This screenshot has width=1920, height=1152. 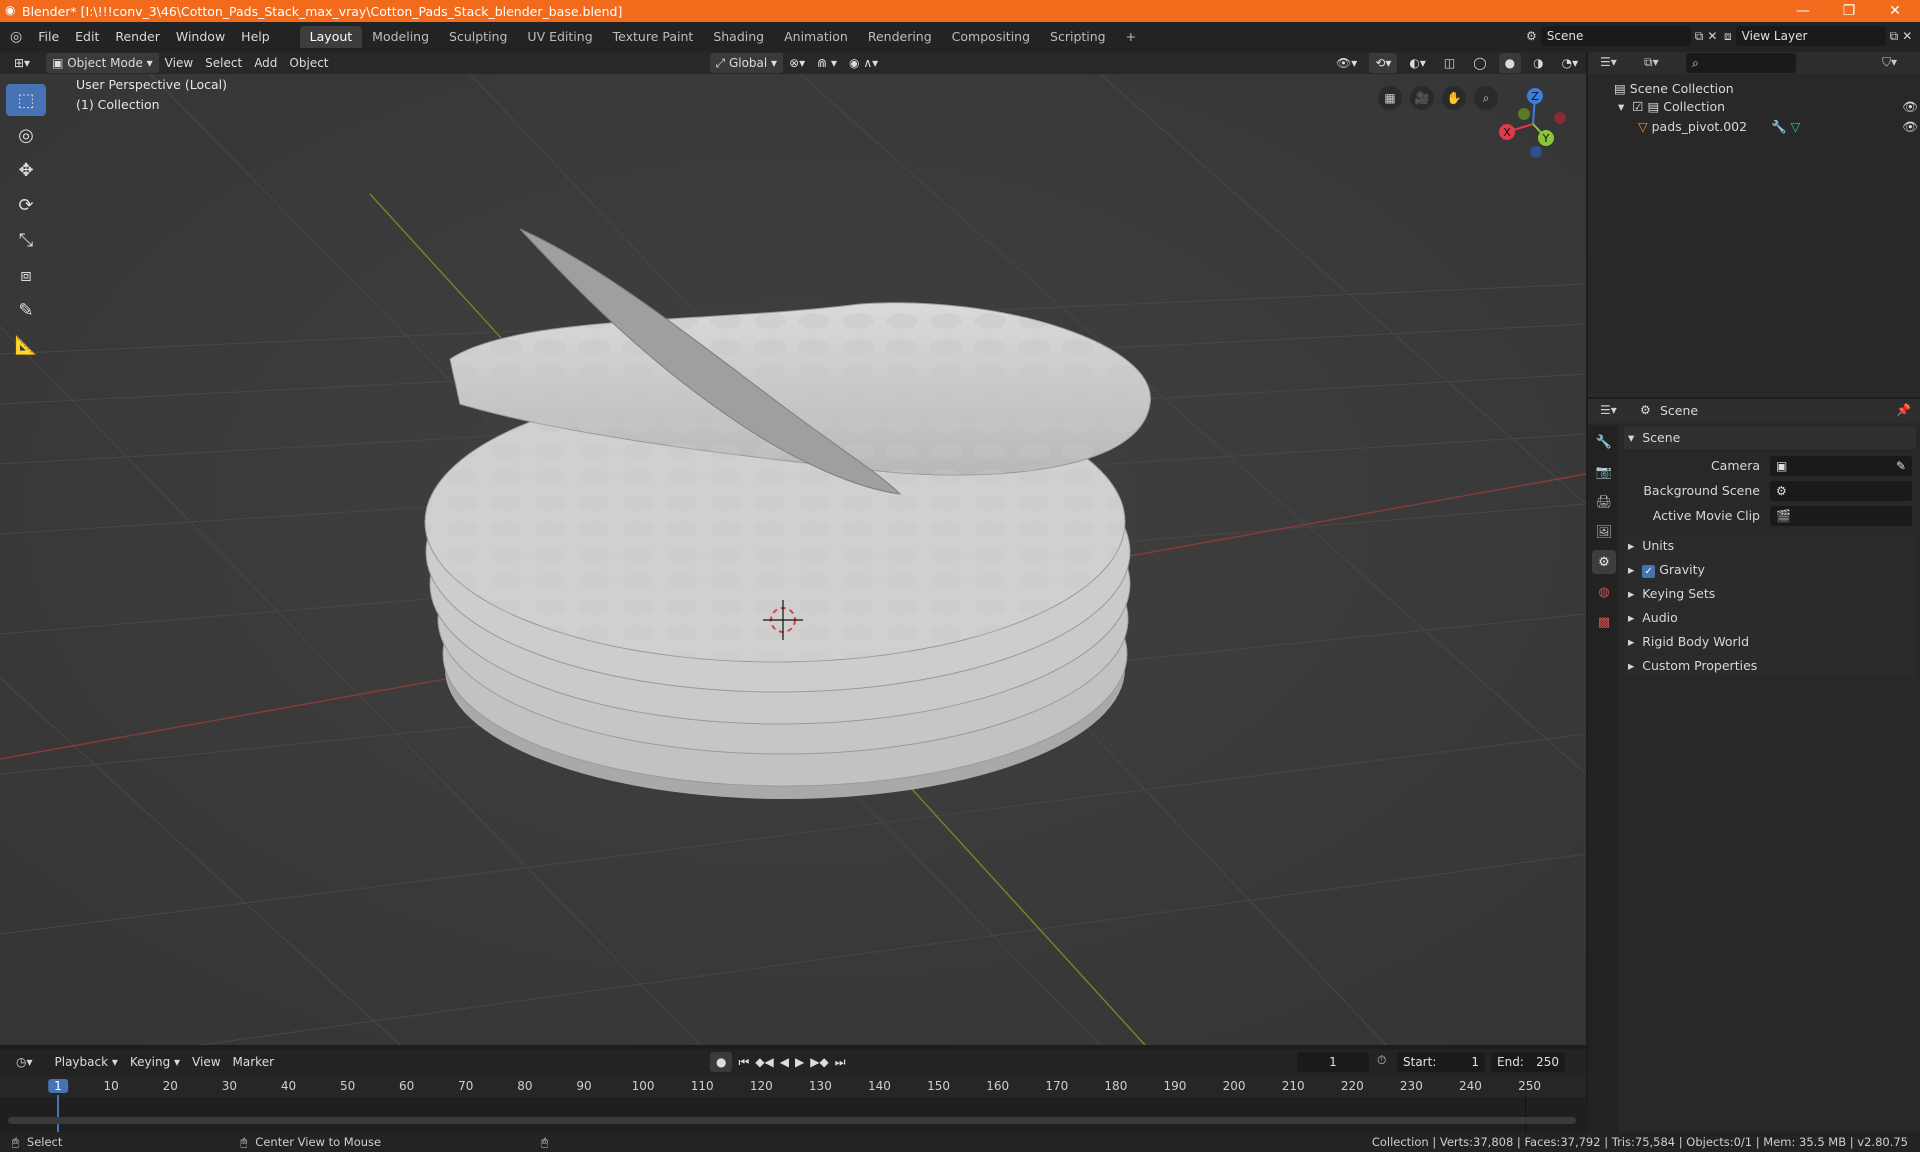 I want to click on properties-editor-type-icon: ☰▾, so click(x=1608, y=410).